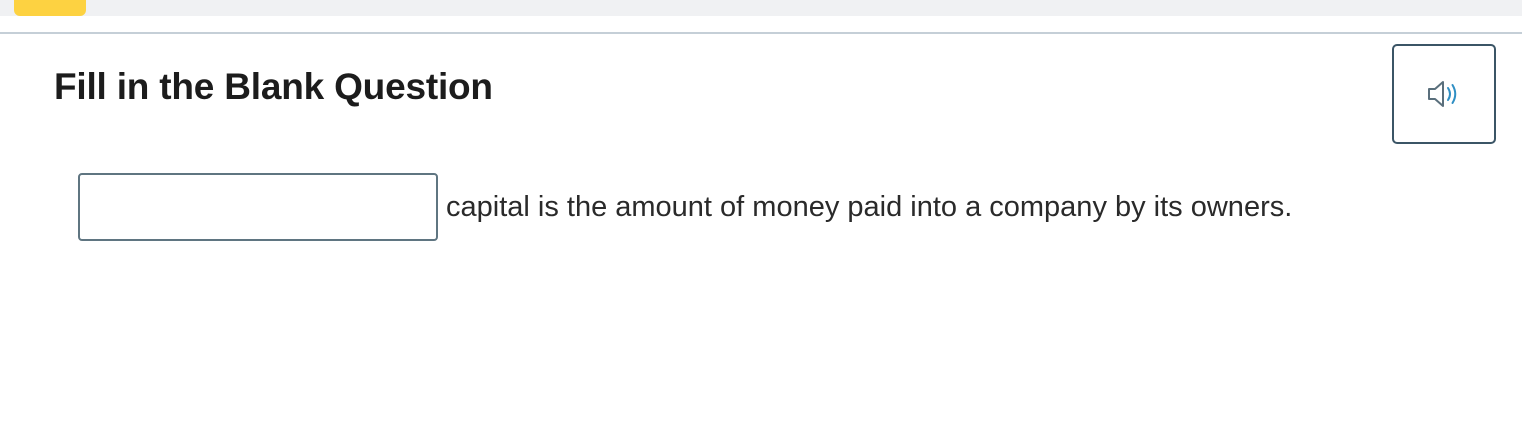 The width and height of the screenshot is (1522, 434). I want to click on page-title: Fill in the Blank Question, so click(273, 86).